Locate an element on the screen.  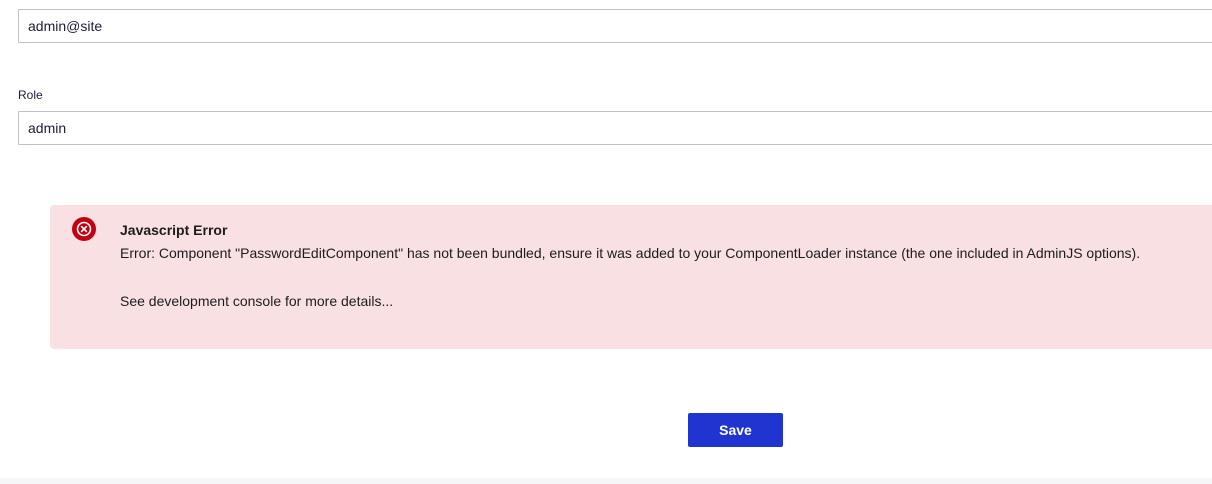
email-input is located at coordinates (615, 26).